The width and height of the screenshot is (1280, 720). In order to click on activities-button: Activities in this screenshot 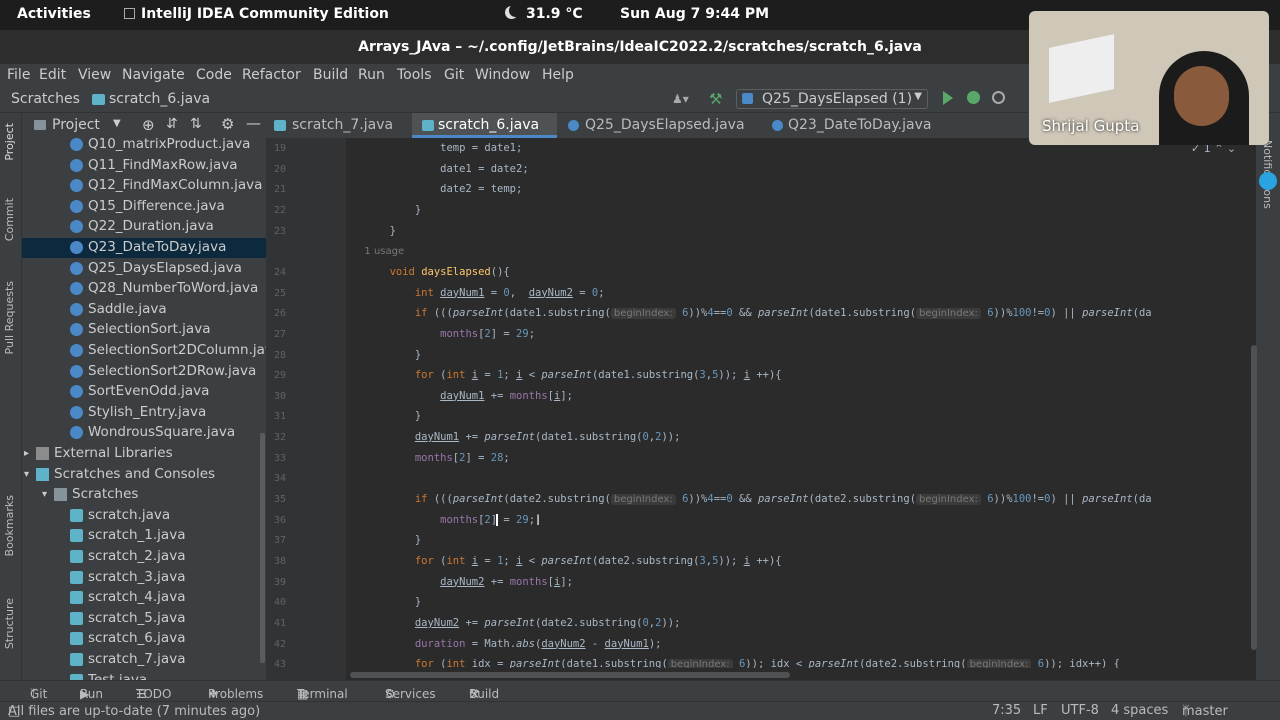, I will do `click(54, 14)`.